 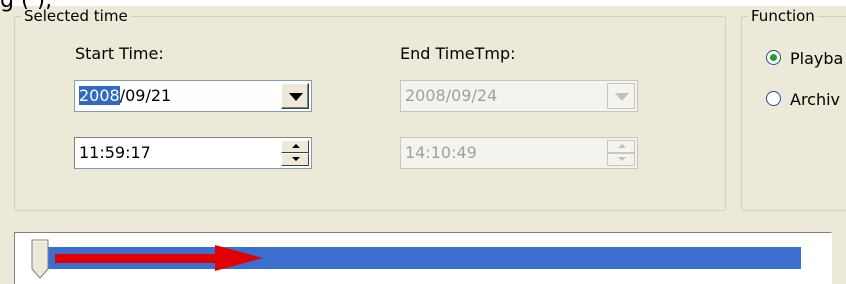 I want to click on end-time-spinner, so click(x=621, y=153).